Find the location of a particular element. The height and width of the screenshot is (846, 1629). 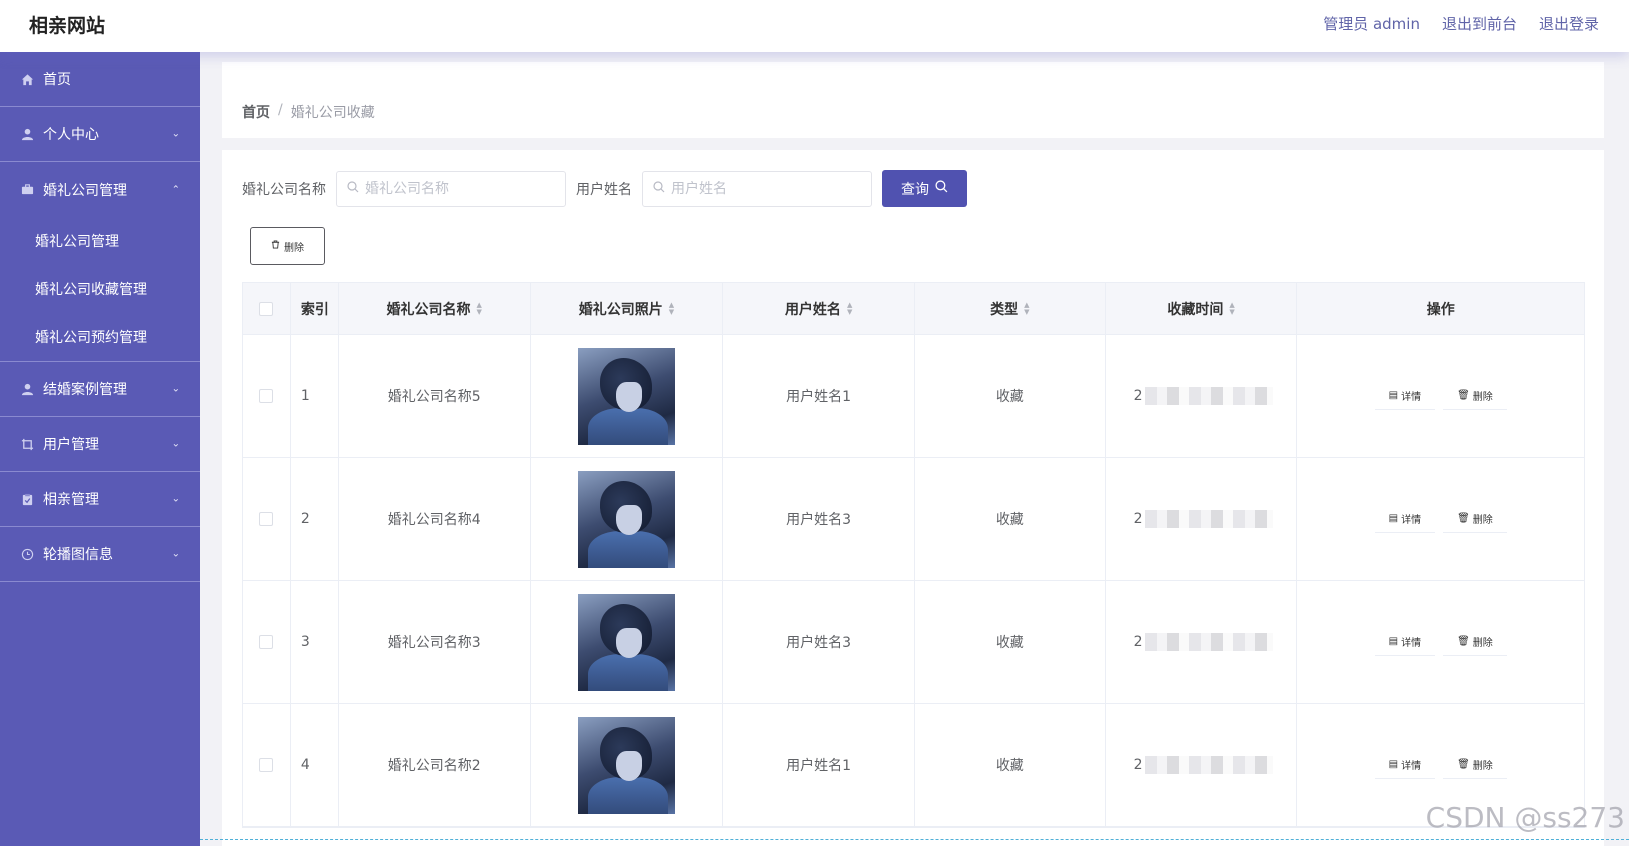

breadcrumb-card: 首页 / 婚礼公司收藏 is located at coordinates (913, 100).